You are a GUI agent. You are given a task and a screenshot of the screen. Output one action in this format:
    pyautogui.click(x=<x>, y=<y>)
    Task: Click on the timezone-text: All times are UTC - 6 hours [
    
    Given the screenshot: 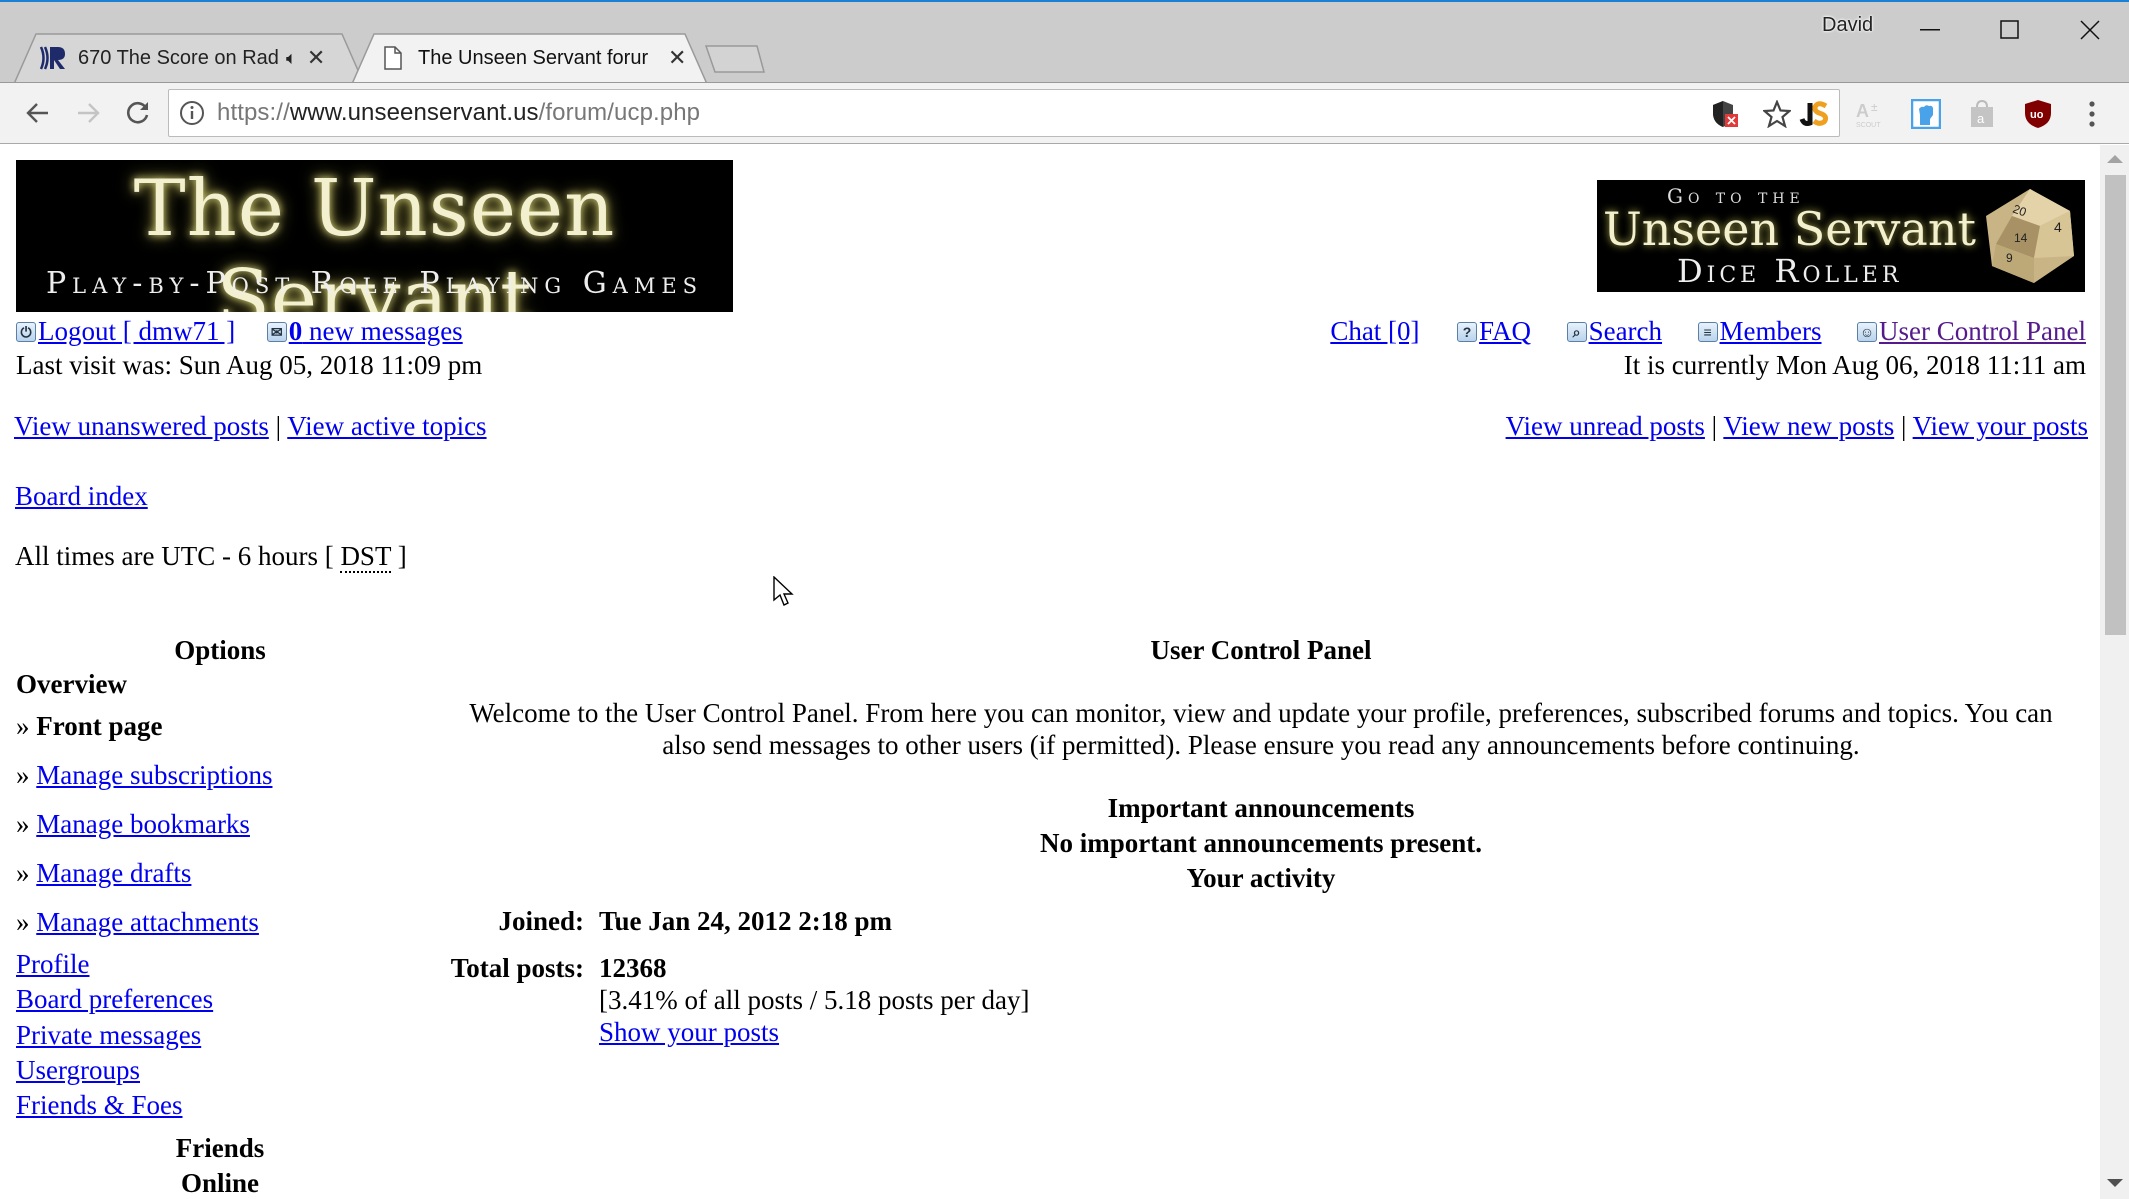 What is the action you would take?
    pyautogui.click(x=178, y=556)
    